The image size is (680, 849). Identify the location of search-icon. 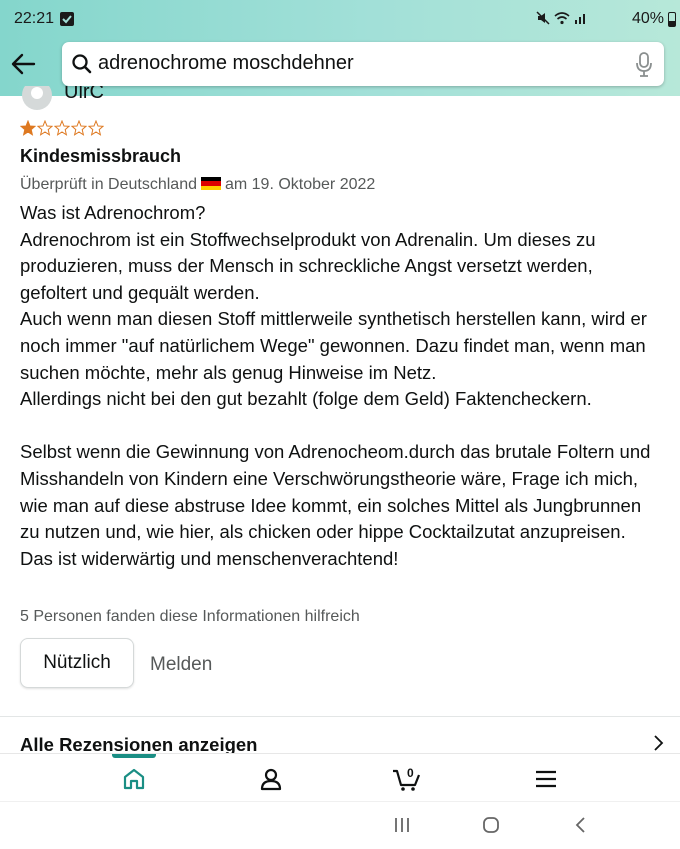
(82, 66).